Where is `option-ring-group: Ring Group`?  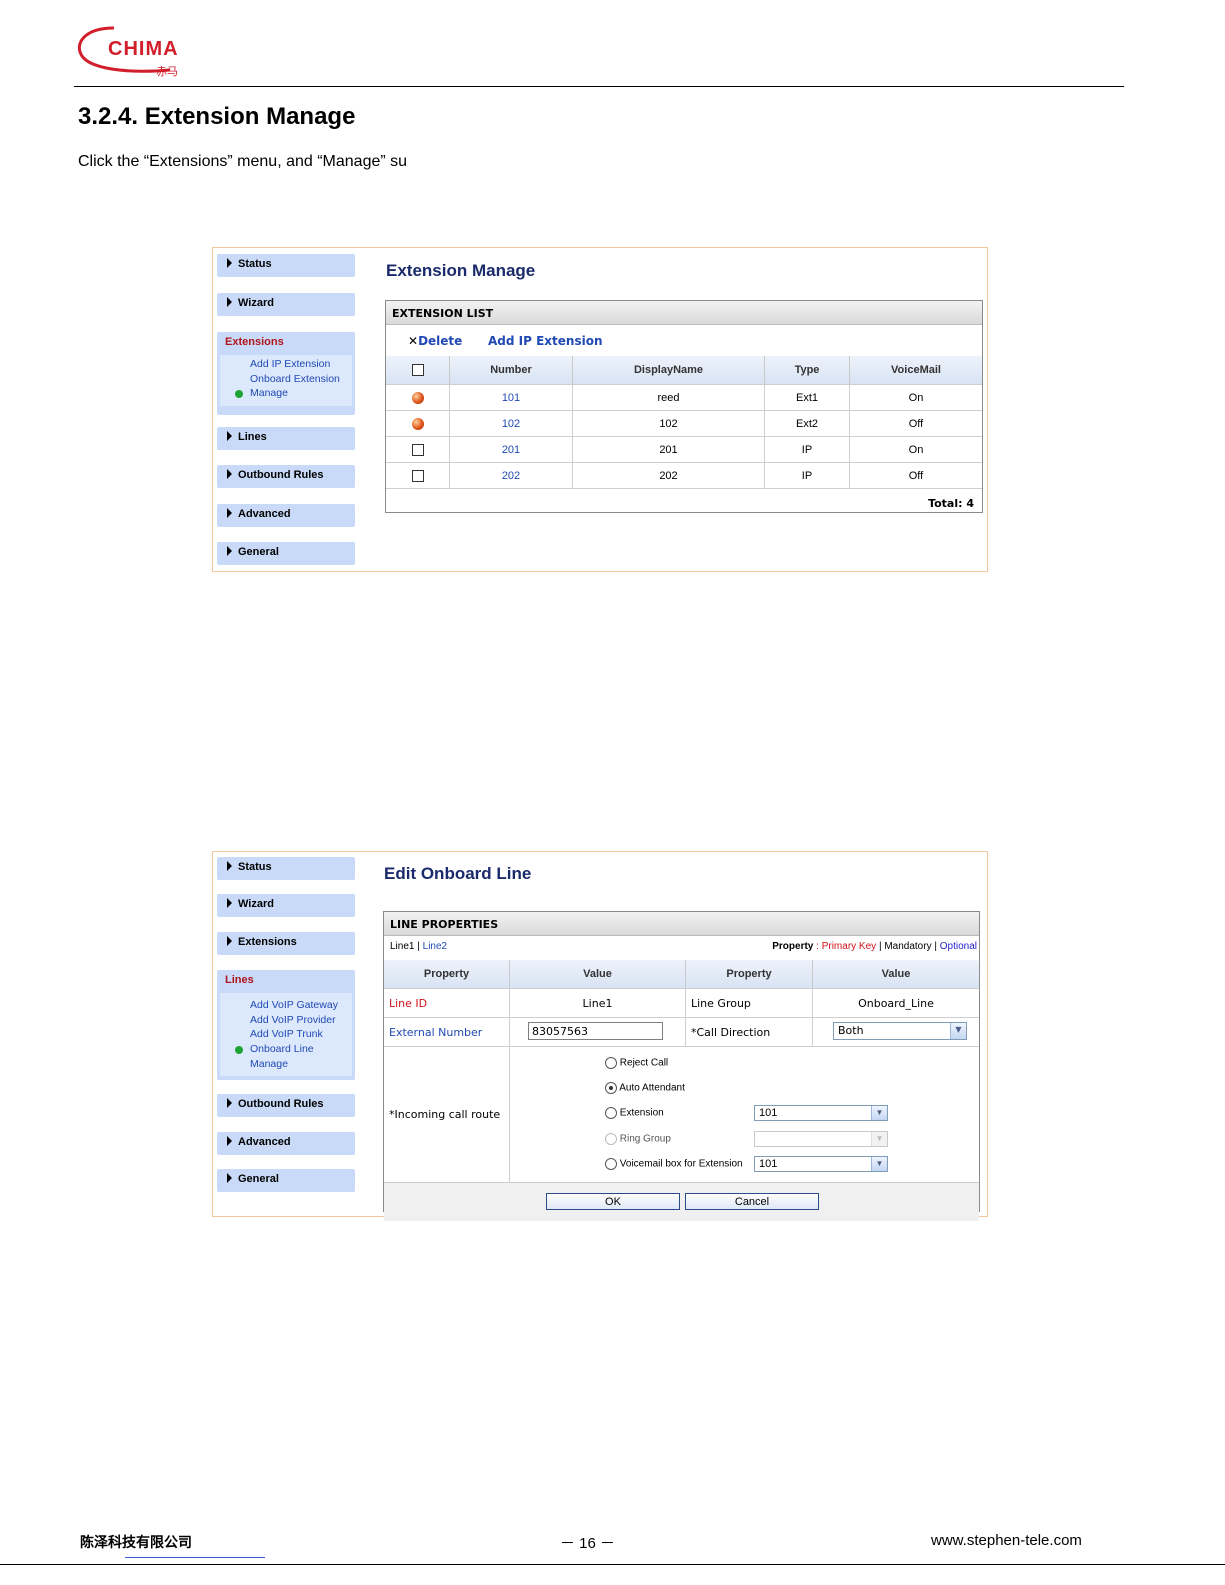 option-ring-group: Ring Group is located at coordinates (638, 1139).